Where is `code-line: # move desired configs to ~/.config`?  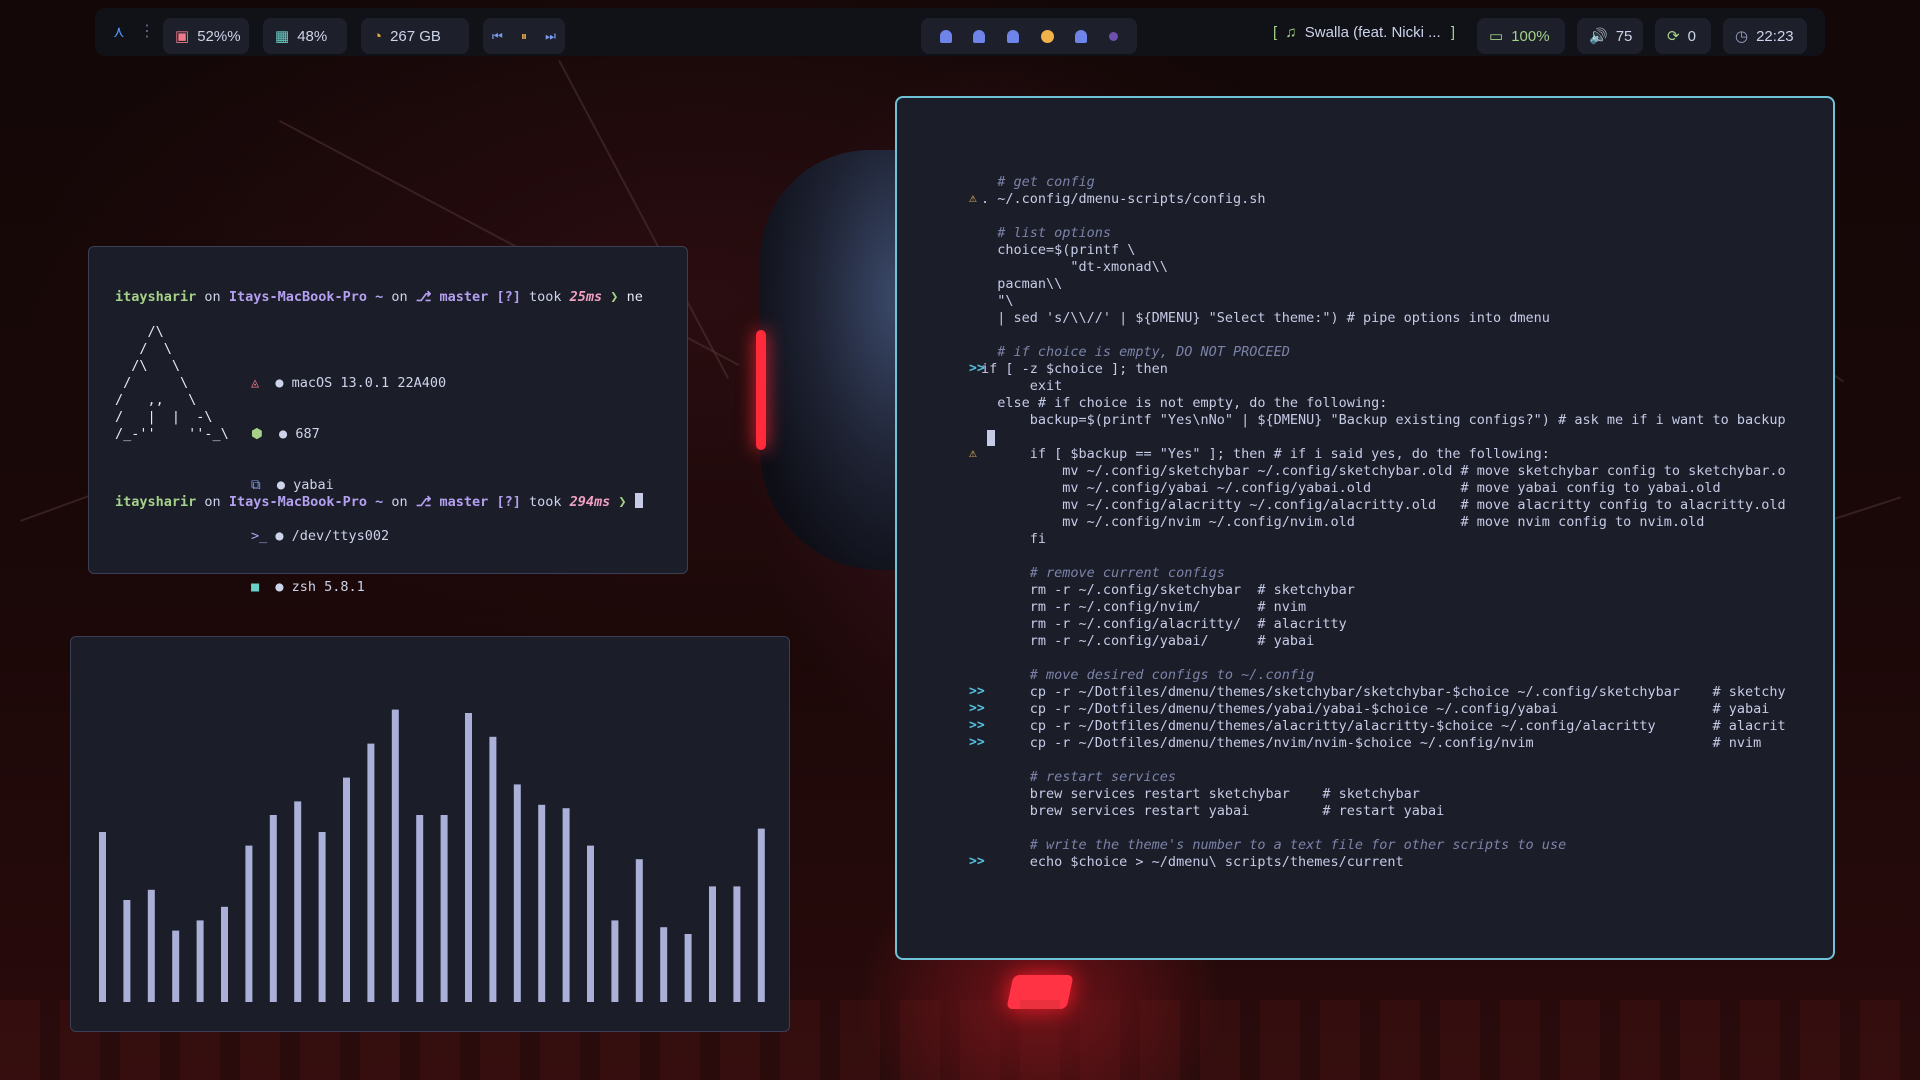 code-line: # move desired configs to ~/.config is located at coordinates (1148, 675).